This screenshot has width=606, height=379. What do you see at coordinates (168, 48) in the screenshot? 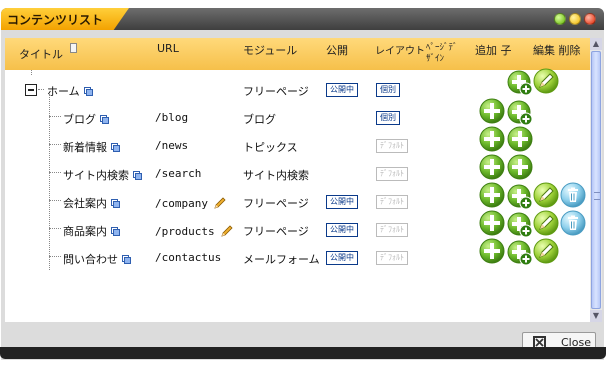
I see `header-url: URL` at bounding box center [168, 48].